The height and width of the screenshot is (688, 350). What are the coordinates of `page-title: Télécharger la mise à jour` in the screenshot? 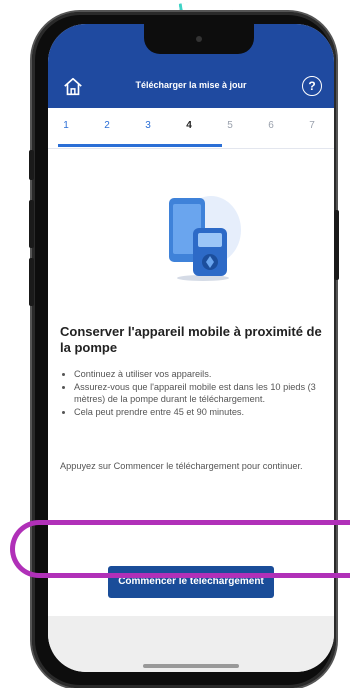 It's located at (191, 85).